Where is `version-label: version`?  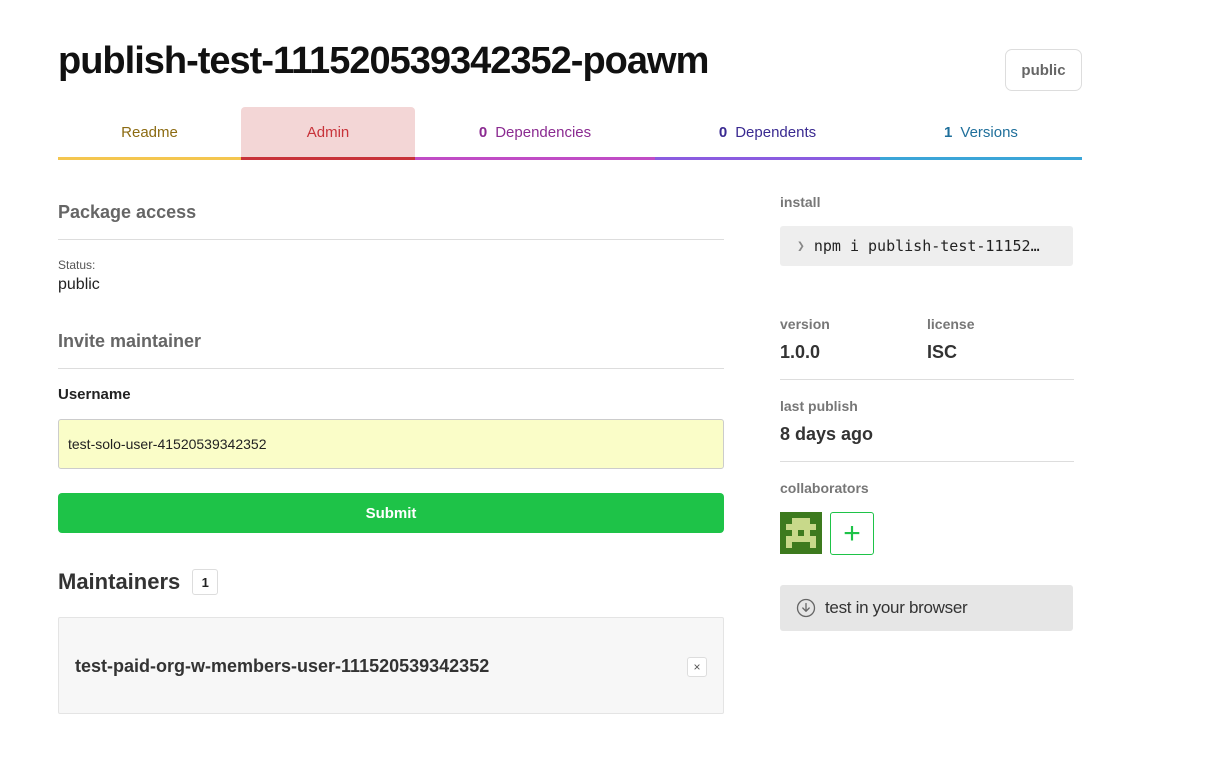 version-label: version is located at coordinates (805, 324).